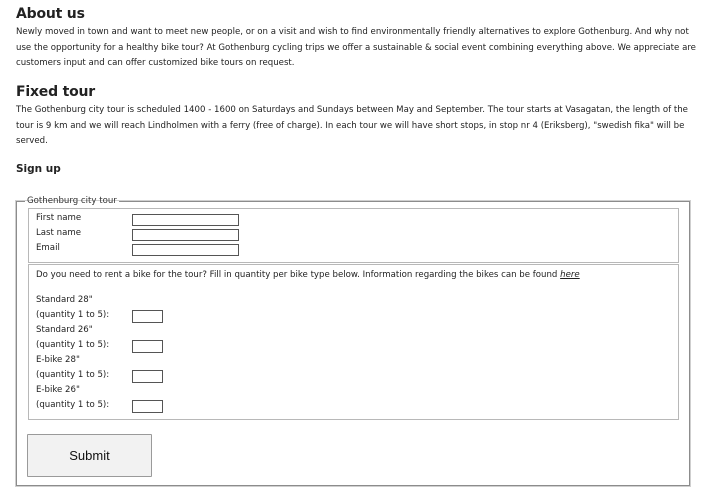  Describe the element at coordinates (185, 220) in the screenshot. I see `first-name-input` at that location.